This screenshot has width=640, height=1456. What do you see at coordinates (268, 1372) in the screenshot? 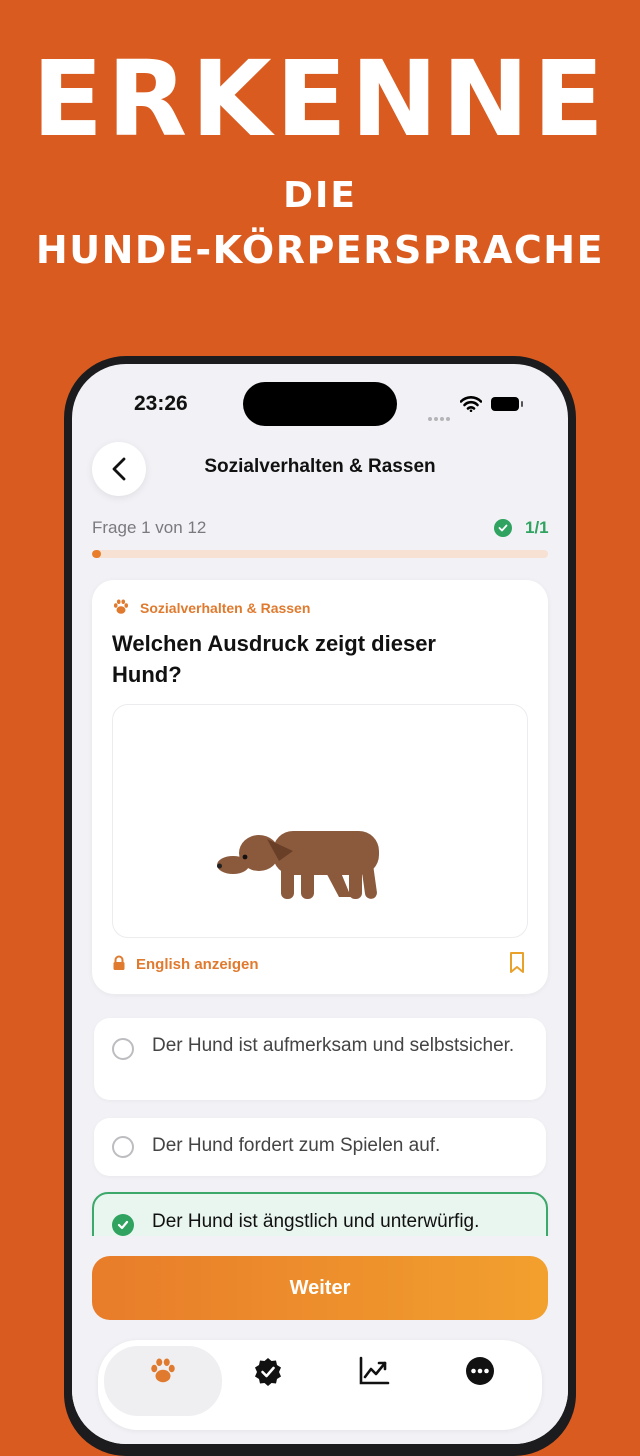
I see `verified-badge-icon` at bounding box center [268, 1372].